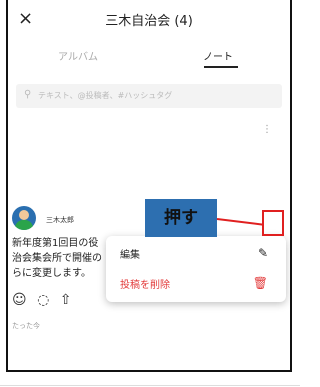 The height and width of the screenshot is (387, 320). What do you see at coordinates (130, 255) in the screenshot?
I see `edit-label: 編集` at bounding box center [130, 255].